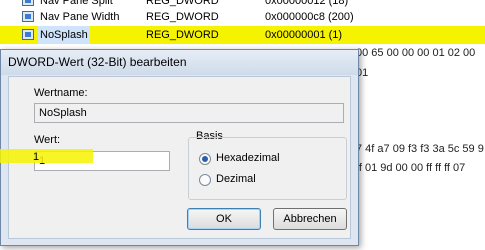 This screenshot has width=485, height=250. What do you see at coordinates (47, 140) in the screenshot?
I see `value-data-label: Wert:` at bounding box center [47, 140].